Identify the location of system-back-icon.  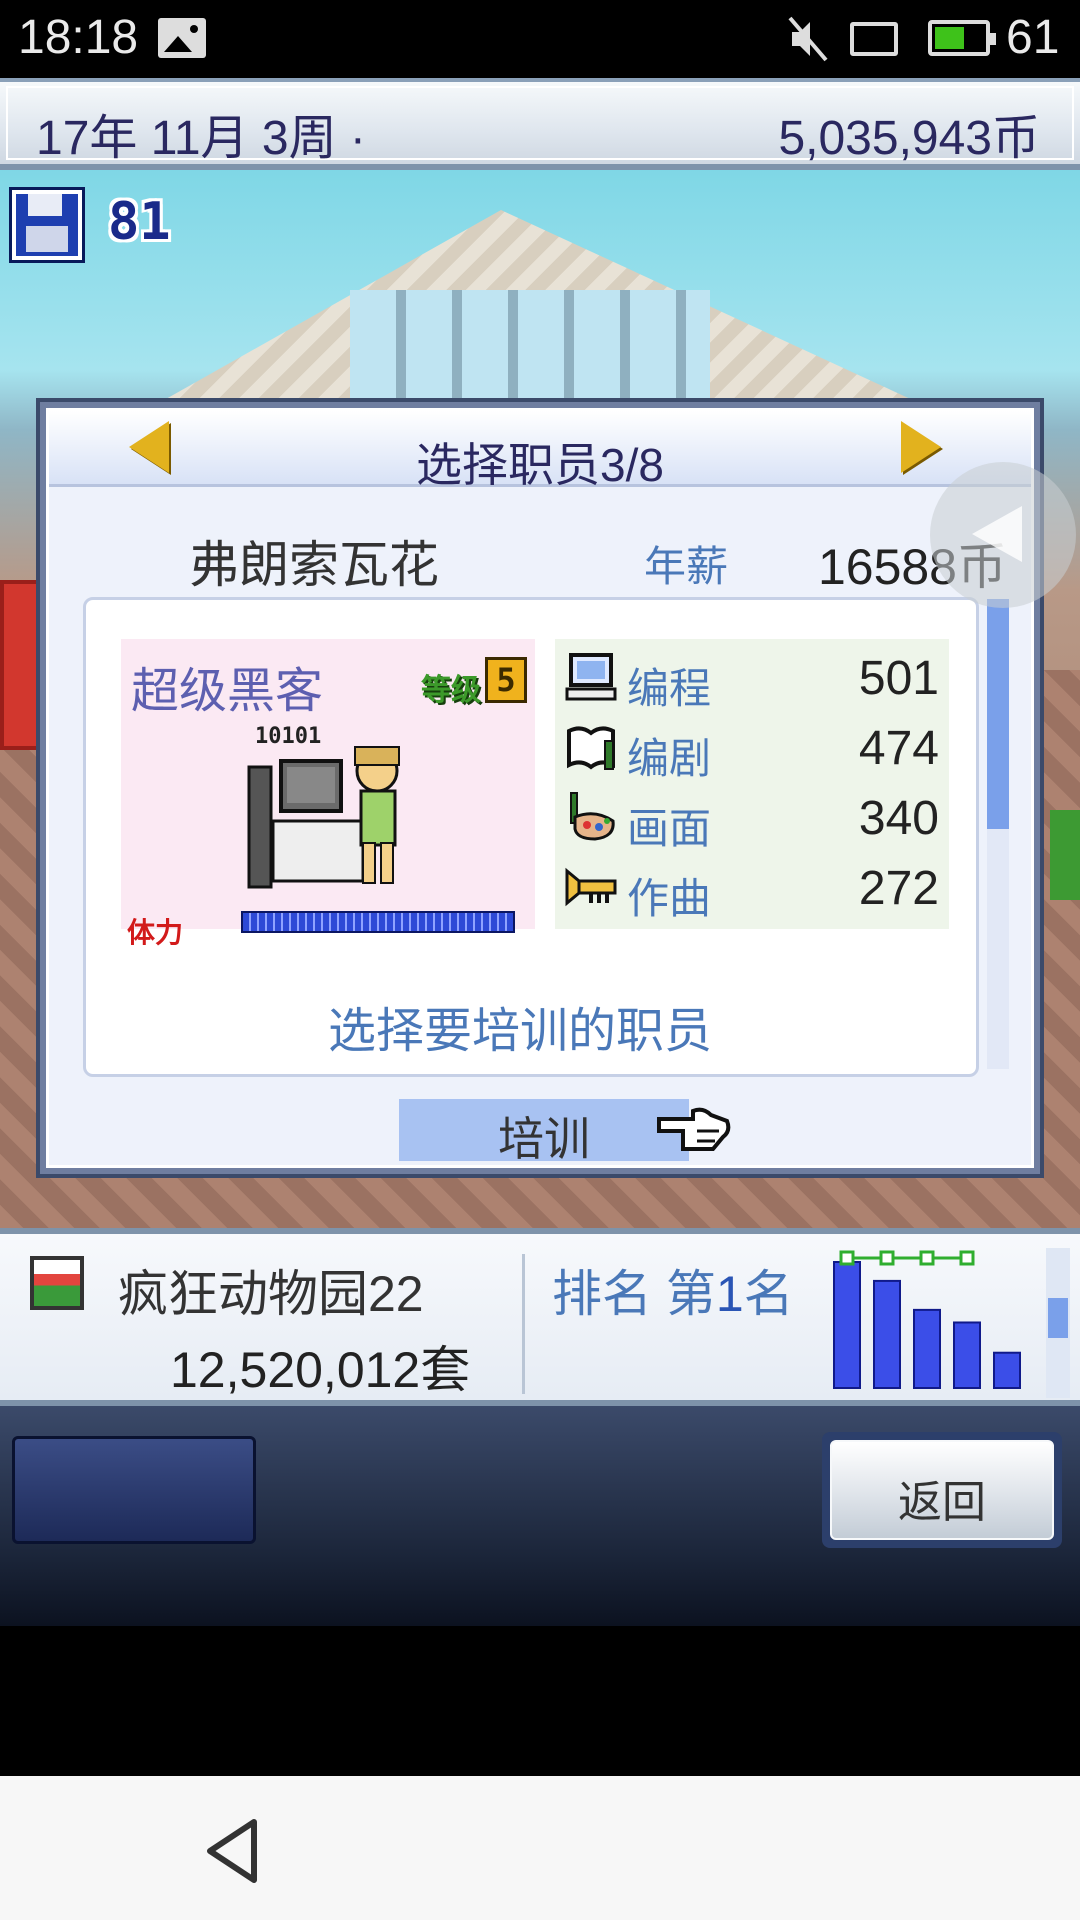
(232, 1851).